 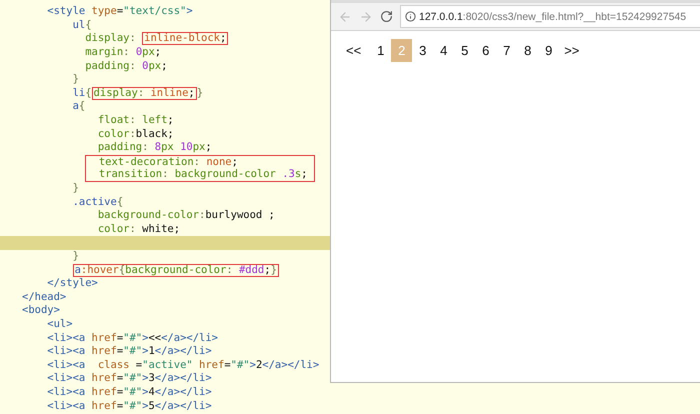 What do you see at coordinates (129, 392) in the screenshot?
I see `code-text: <li><a href="#">4</a></li>` at bounding box center [129, 392].